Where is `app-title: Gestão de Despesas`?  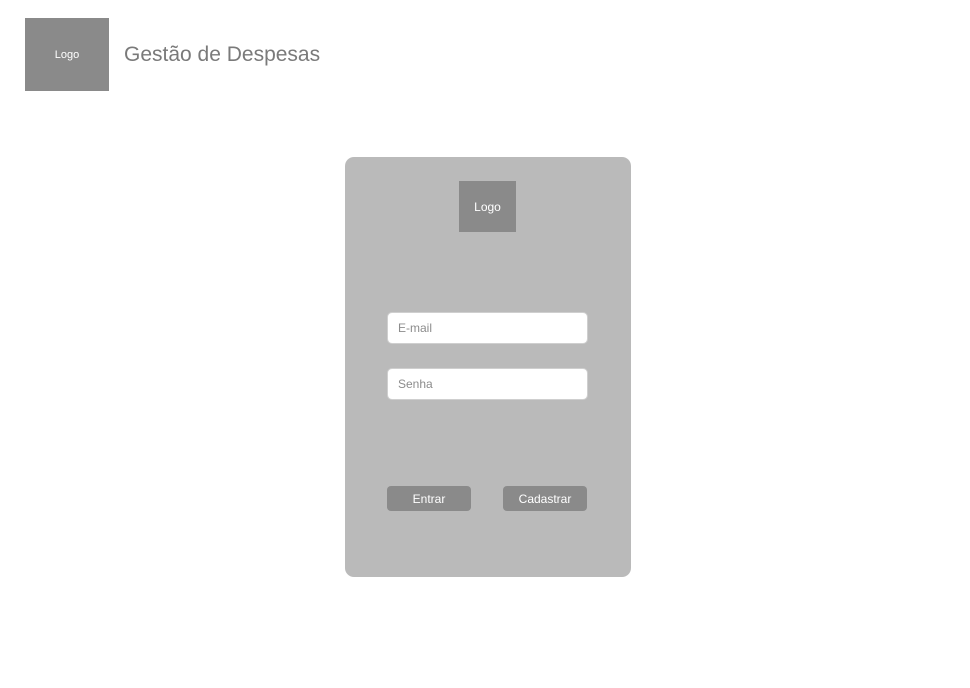 app-title: Gestão de Despesas is located at coordinates (222, 54).